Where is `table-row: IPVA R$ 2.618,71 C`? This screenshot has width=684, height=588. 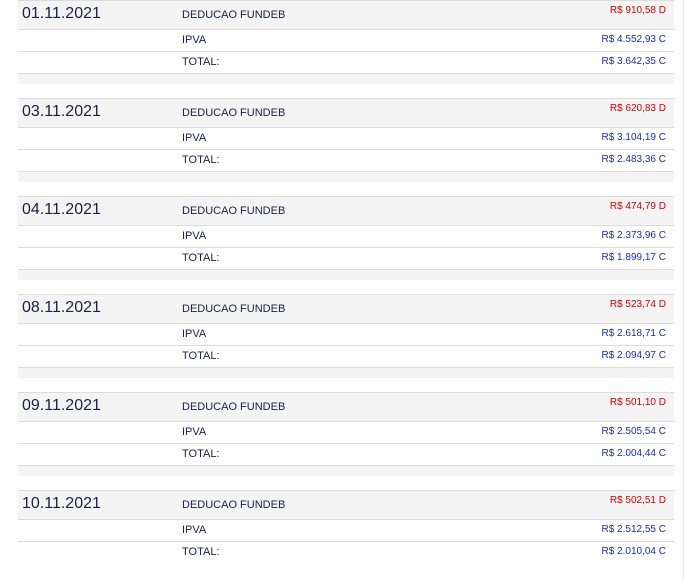 table-row: IPVA R$ 2.618,71 C is located at coordinates (346, 334).